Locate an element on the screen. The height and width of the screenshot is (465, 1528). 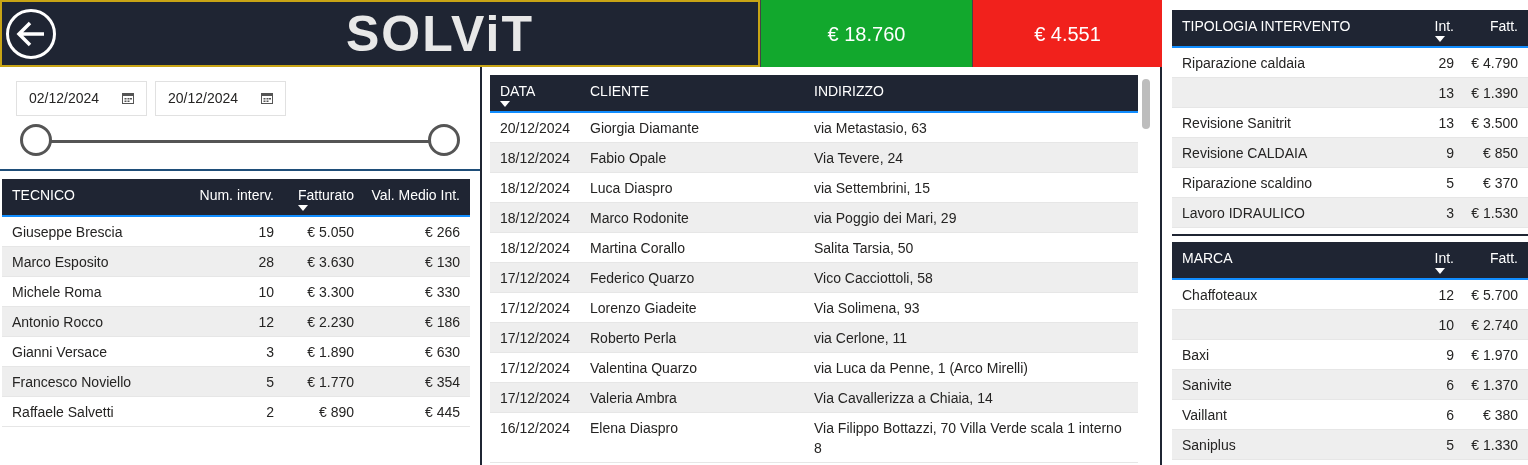
logo: SOLViT is located at coordinates (440, 33).